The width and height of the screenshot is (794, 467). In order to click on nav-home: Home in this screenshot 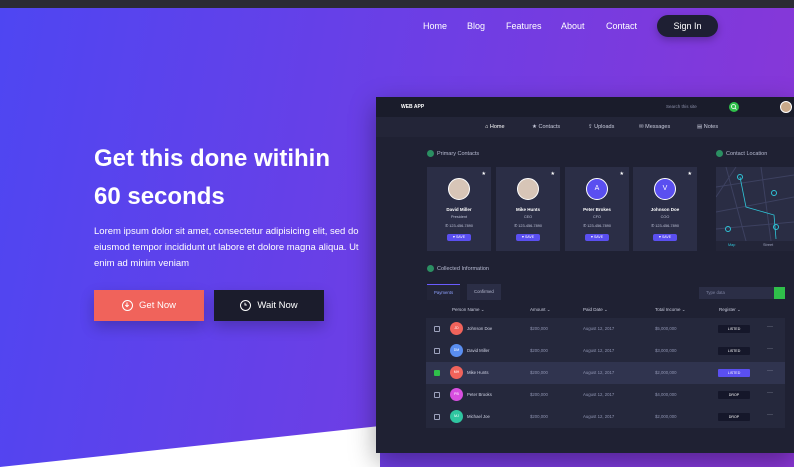, I will do `click(435, 26)`.